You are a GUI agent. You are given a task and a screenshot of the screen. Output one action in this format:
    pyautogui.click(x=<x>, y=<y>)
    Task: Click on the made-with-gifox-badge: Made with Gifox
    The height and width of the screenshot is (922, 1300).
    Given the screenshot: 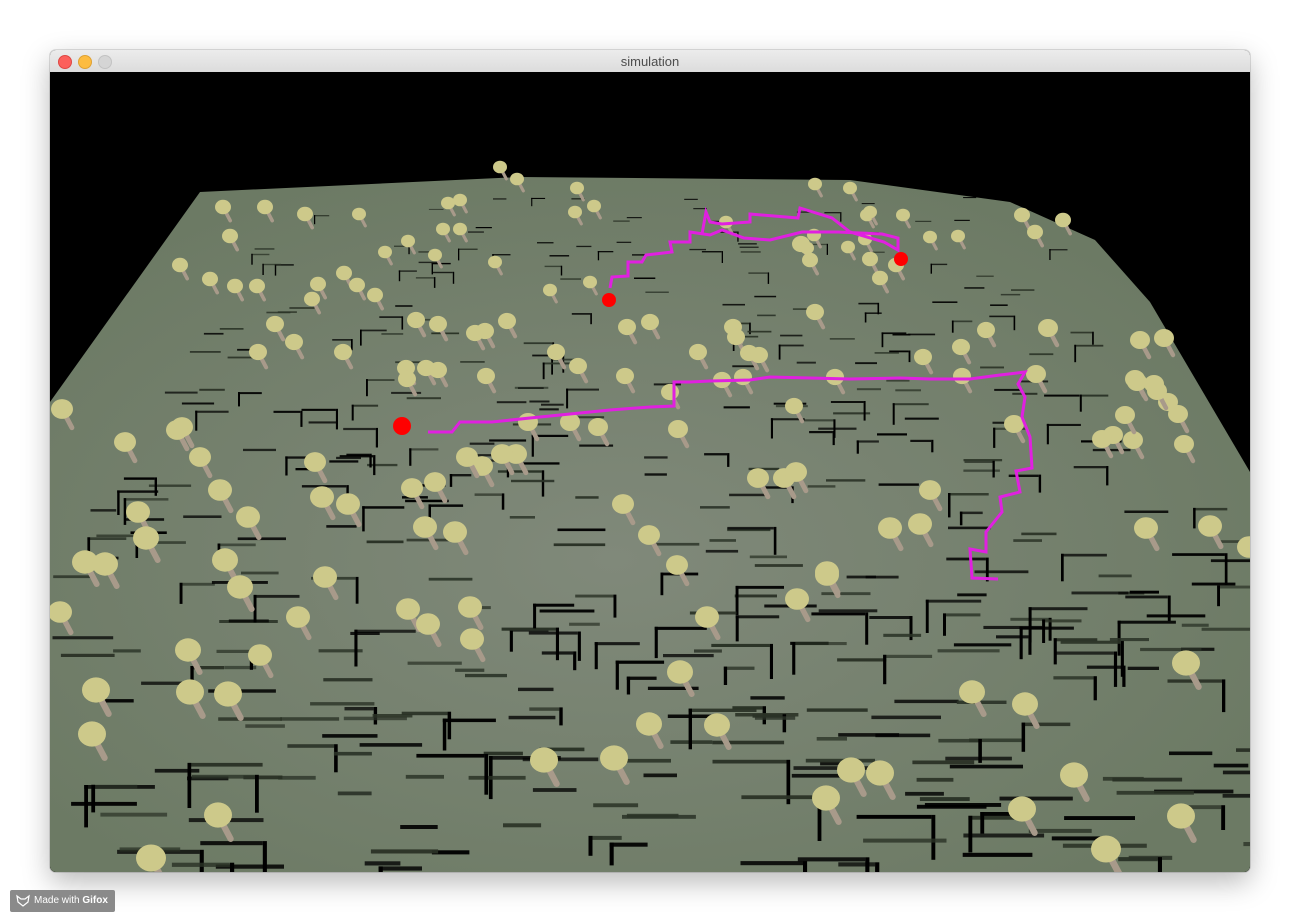 What is the action you would take?
    pyautogui.click(x=62, y=901)
    